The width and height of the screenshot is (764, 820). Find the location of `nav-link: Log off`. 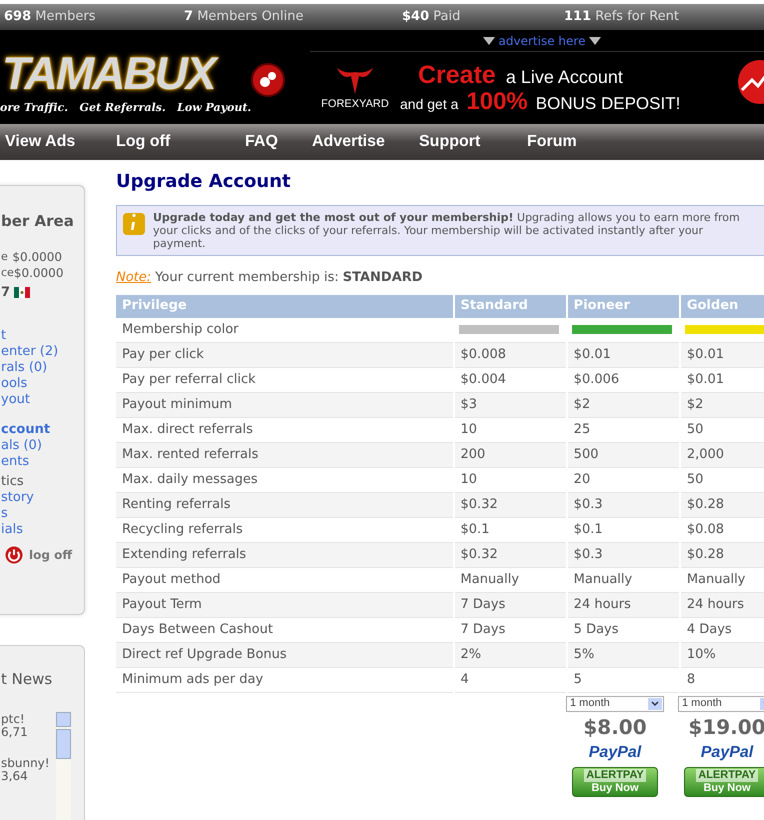

nav-link: Log off is located at coordinates (180, 142).